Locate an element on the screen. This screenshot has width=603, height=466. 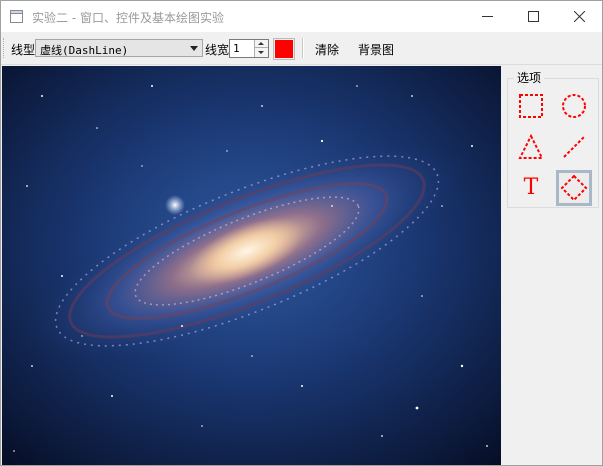
line-width-spinbox: 1 is located at coordinates (249, 48).